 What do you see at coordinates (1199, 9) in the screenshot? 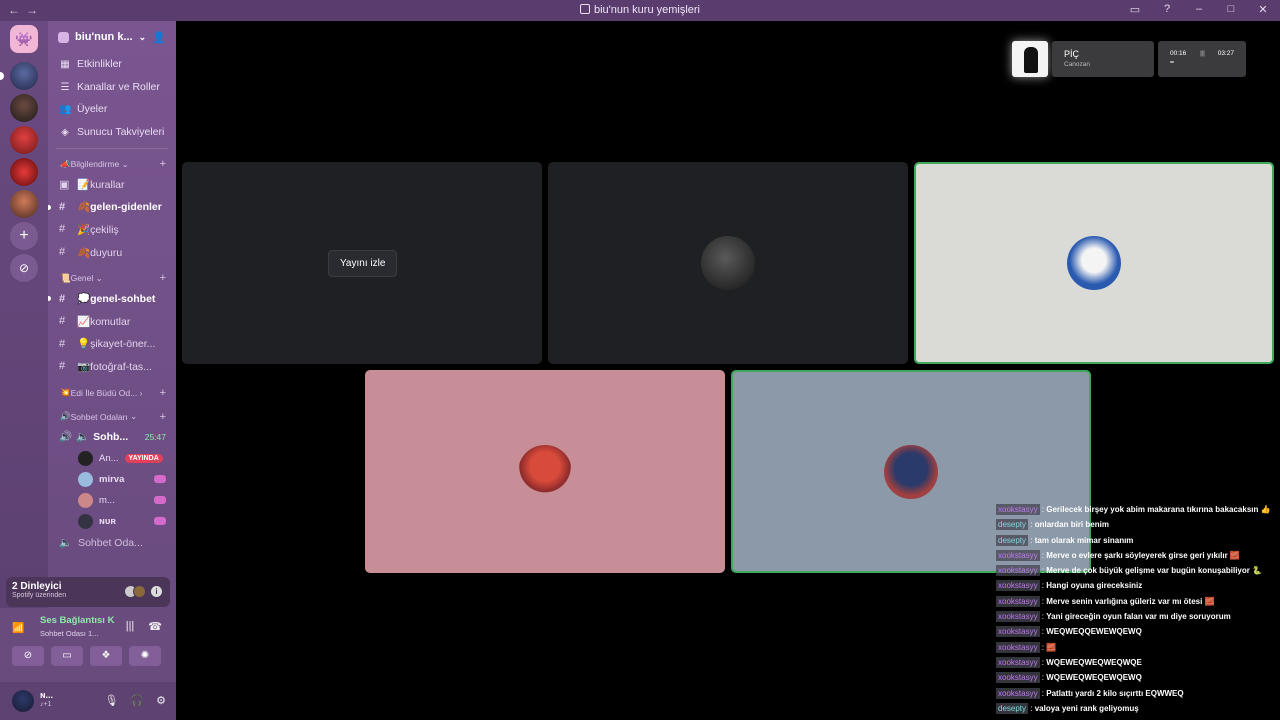
I see `minimize-button: –` at bounding box center [1199, 9].